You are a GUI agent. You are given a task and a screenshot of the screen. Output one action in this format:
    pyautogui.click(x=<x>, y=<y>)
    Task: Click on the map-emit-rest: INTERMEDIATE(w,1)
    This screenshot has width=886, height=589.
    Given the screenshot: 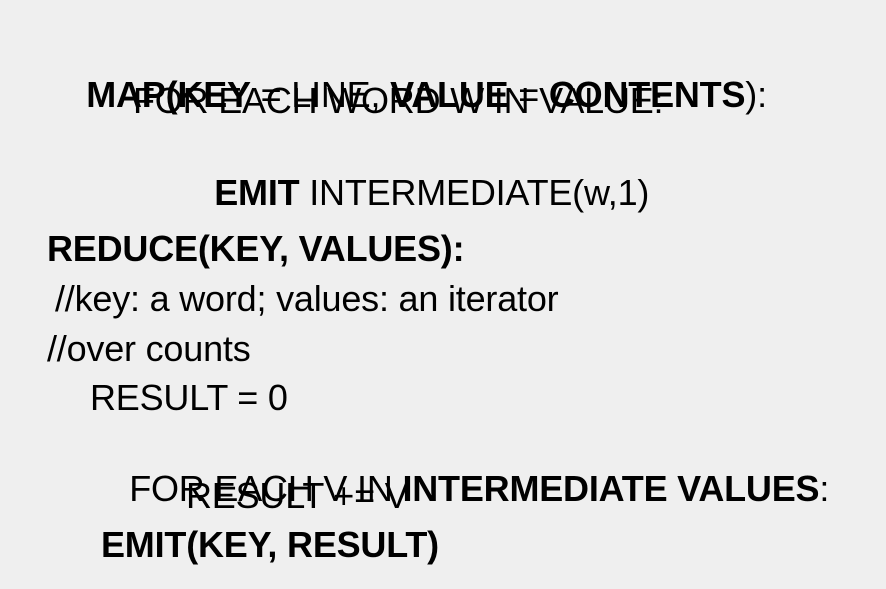 What is the action you would take?
    pyautogui.click(x=474, y=192)
    